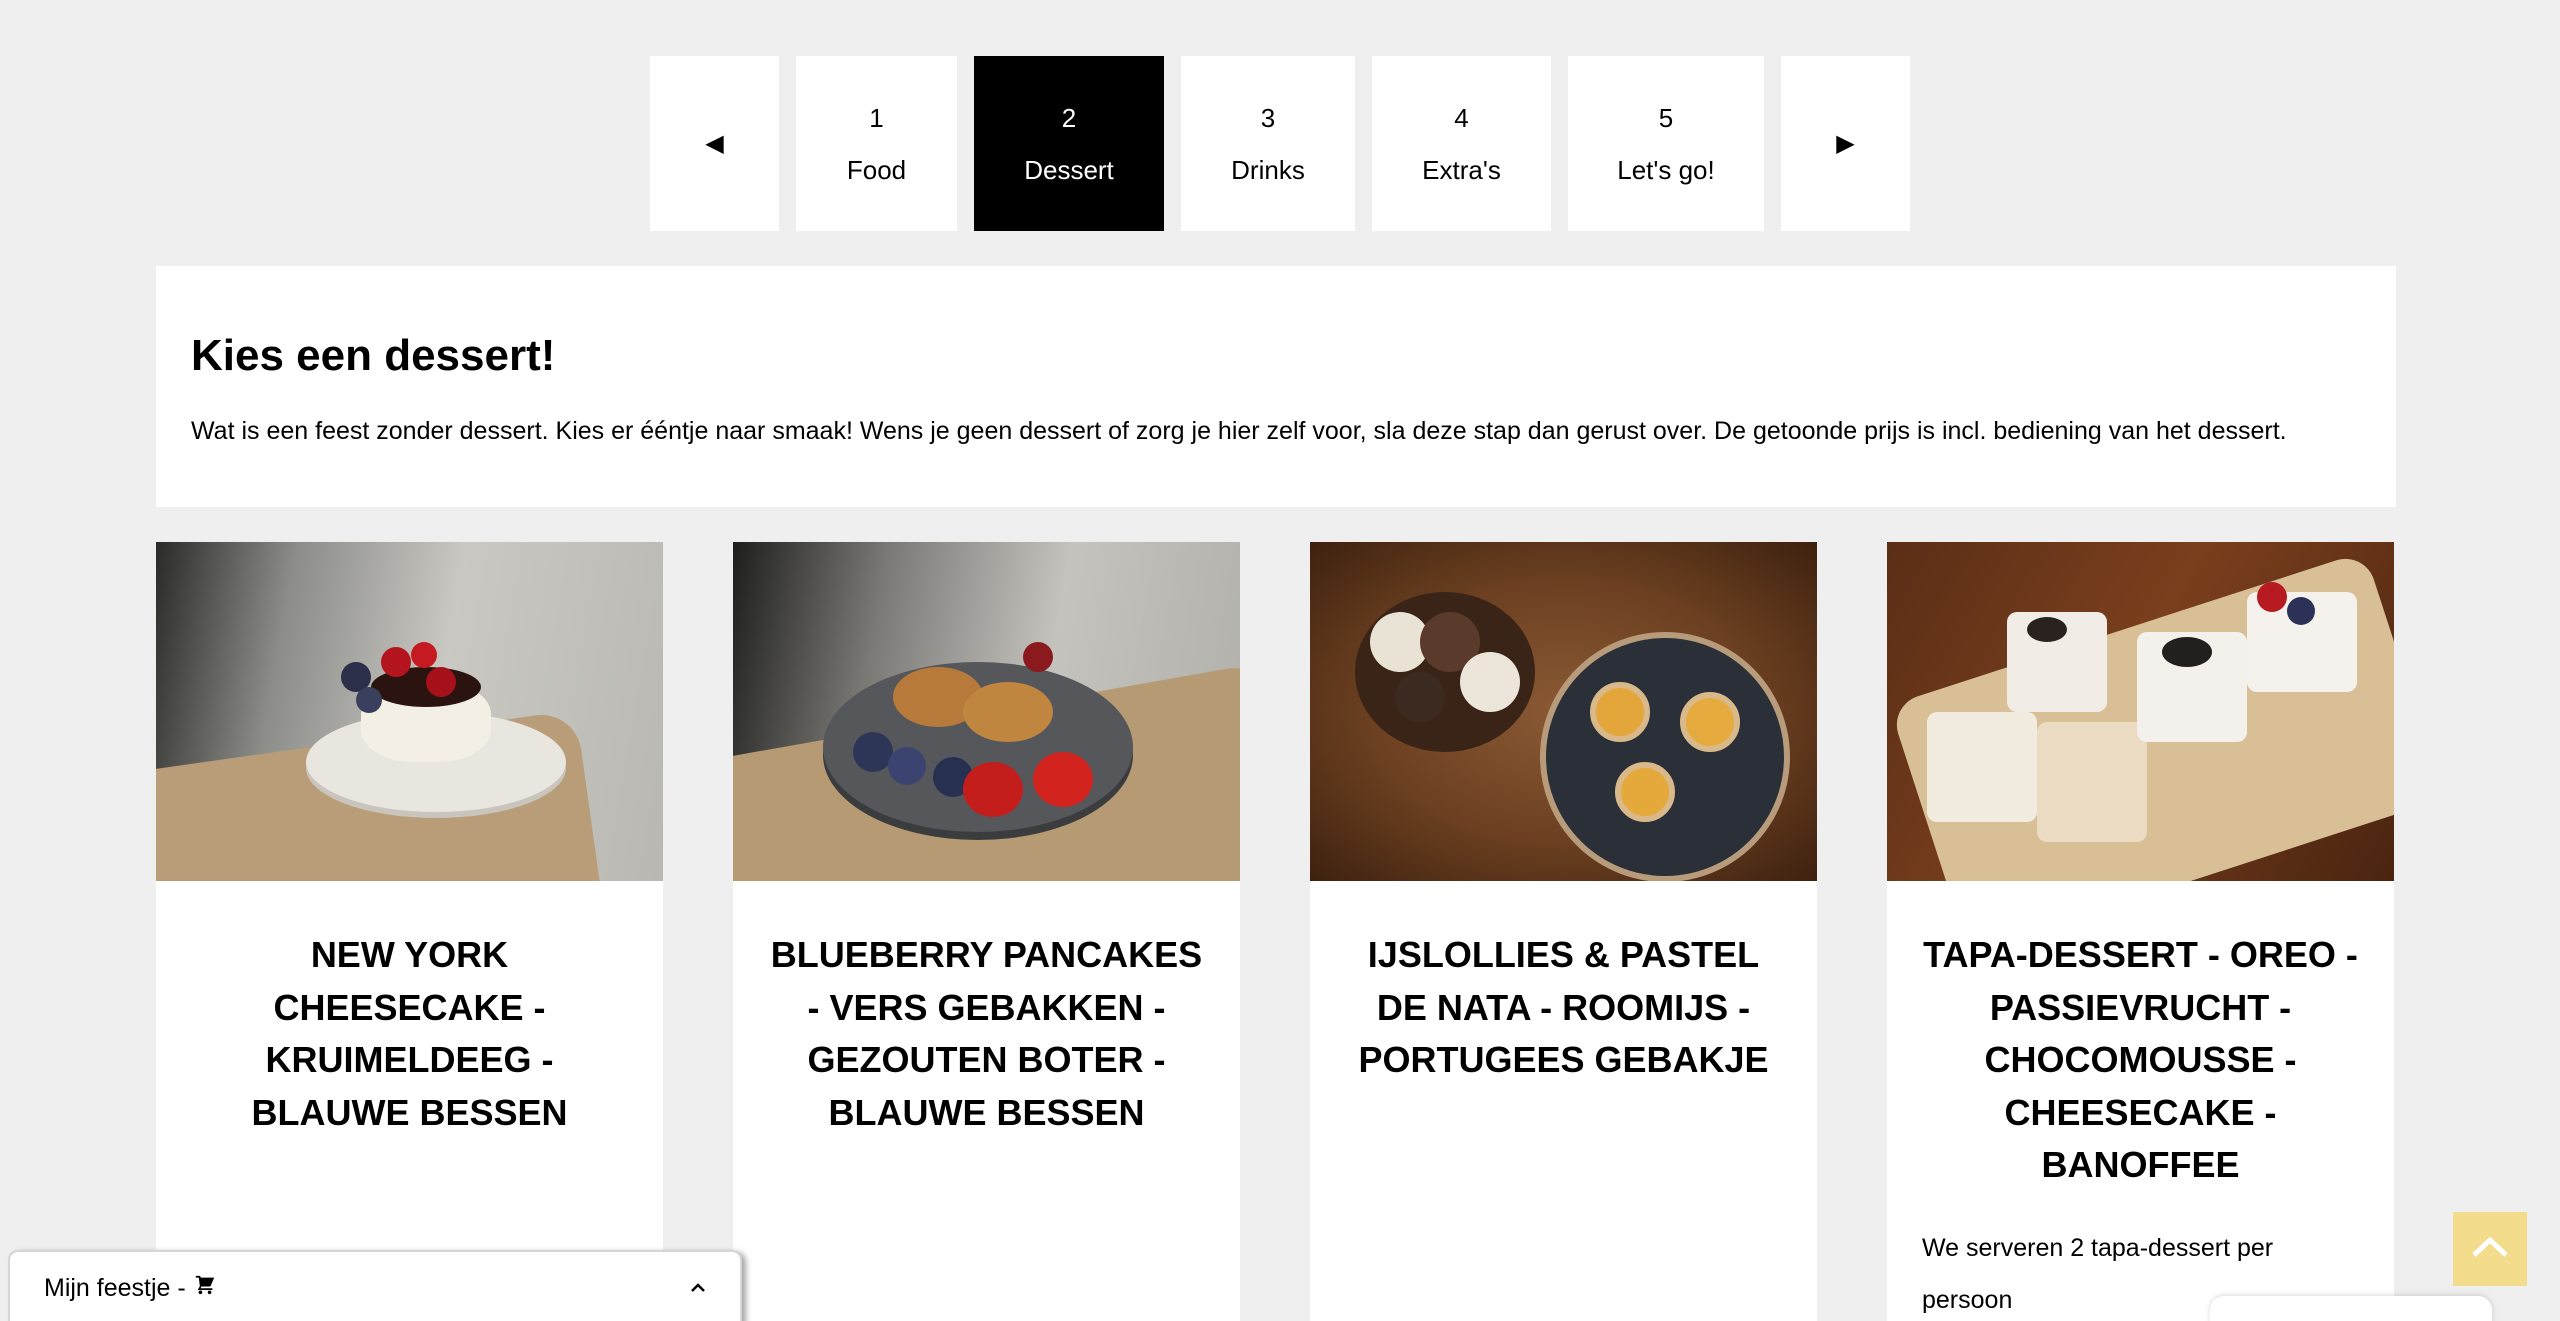 The image size is (2560, 1321). What do you see at coordinates (876, 169) in the screenshot?
I see `step-label: Food` at bounding box center [876, 169].